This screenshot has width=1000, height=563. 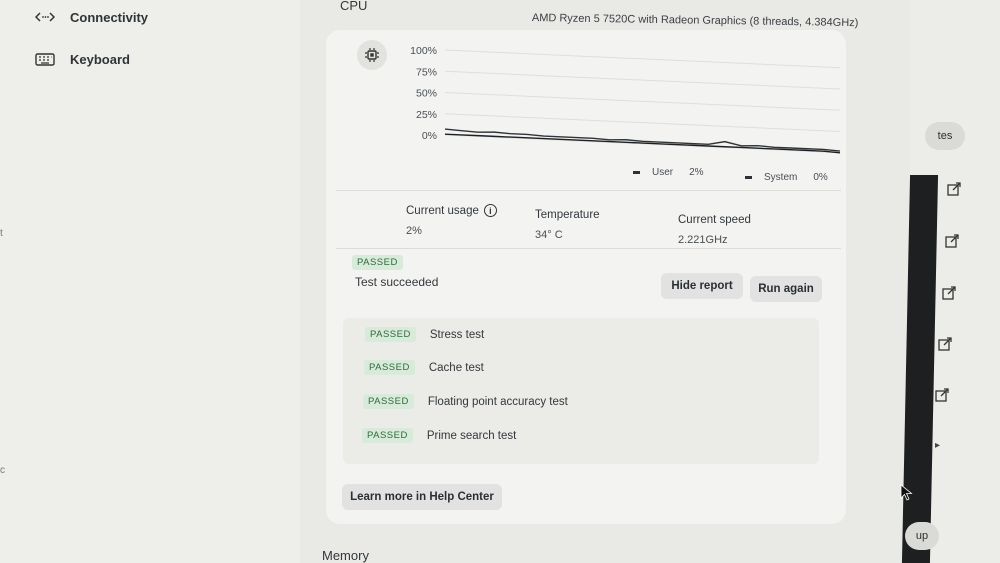 I want to click on stat-current-usage: Current usage i 2%, so click(x=451, y=220).